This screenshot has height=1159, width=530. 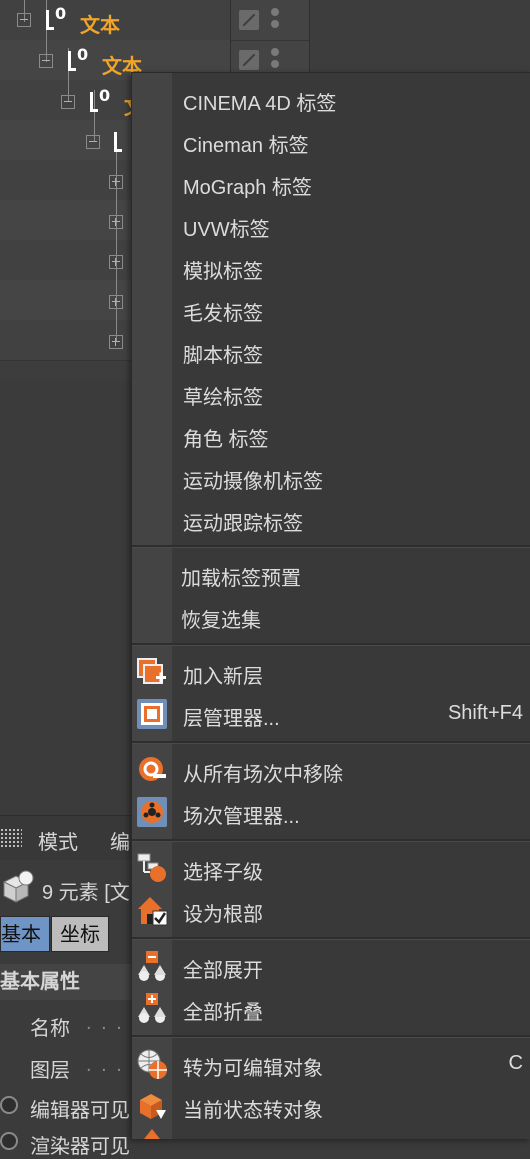 What do you see at coordinates (331, 435) in the screenshot?
I see `menu-item-character-tags: 角色 标签` at bounding box center [331, 435].